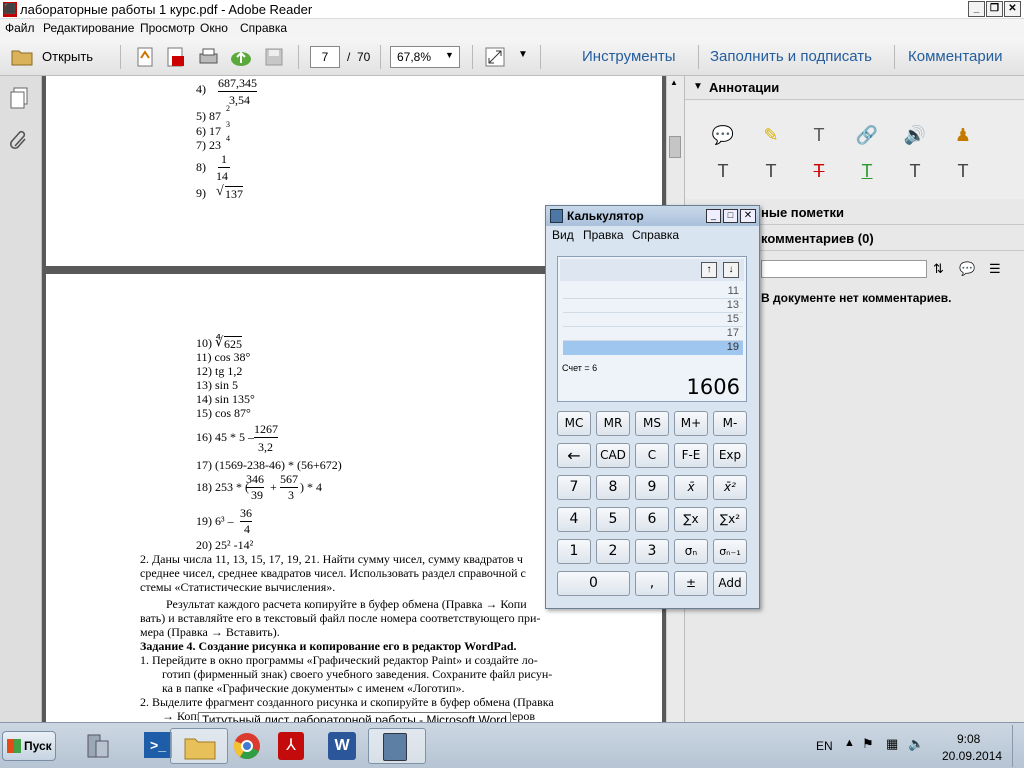 This screenshot has width=1024, height=768. Describe the element at coordinates (613, 455) in the screenshot. I see `cad-button: CAD` at that location.